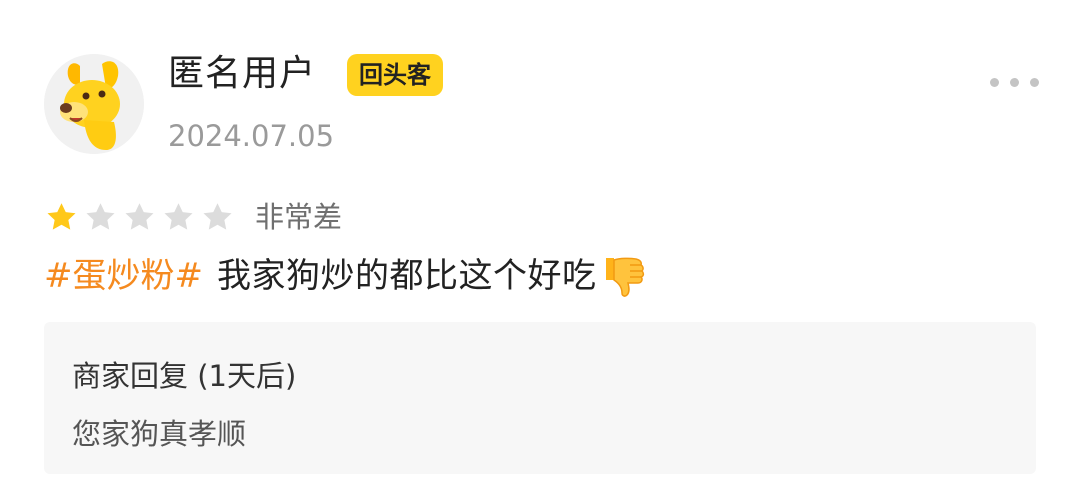  What do you see at coordinates (299, 217) in the screenshot?
I see `rating-label: 非常差` at bounding box center [299, 217].